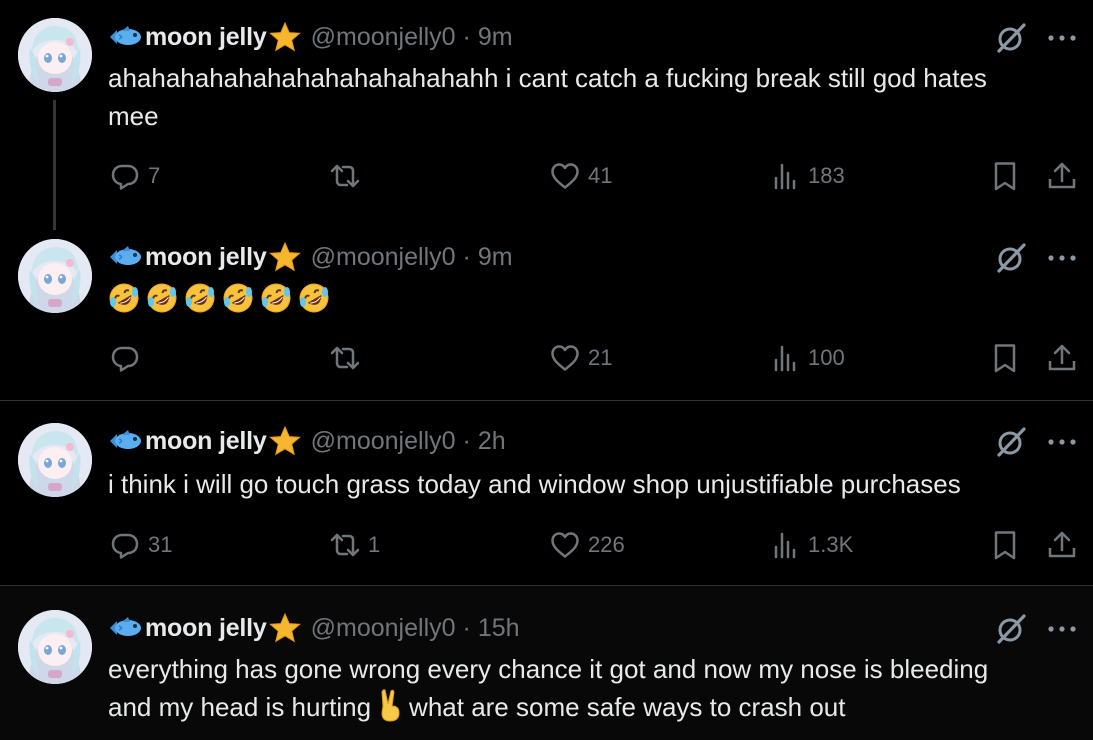 This screenshot has height=740, width=1093. I want to click on tweet-actions: 31 1 226 1.3K, so click(595, 545).